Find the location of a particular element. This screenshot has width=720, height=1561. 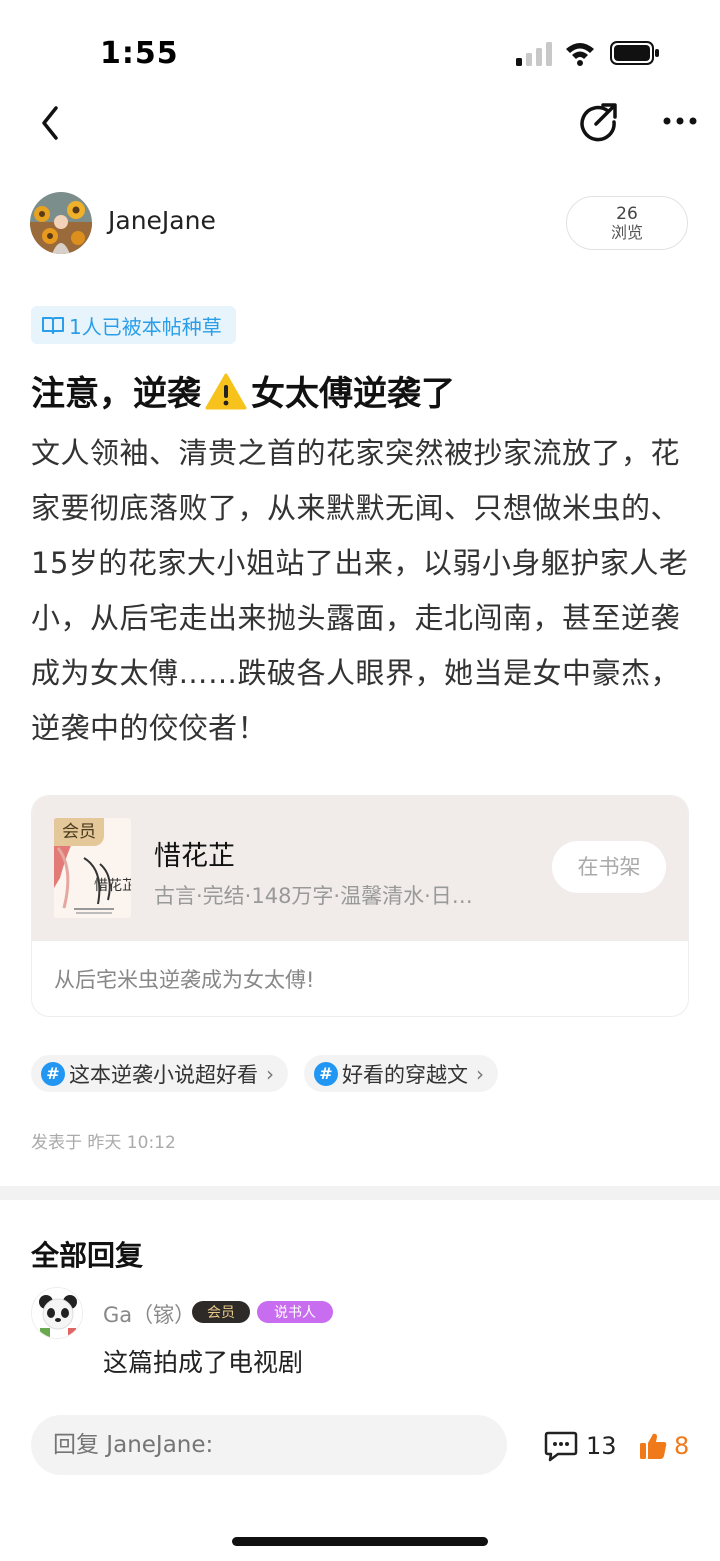

topic-tags: # 这本逆袭小说超好看 › # 好看的穿越文 › is located at coordinates (272, 1073).